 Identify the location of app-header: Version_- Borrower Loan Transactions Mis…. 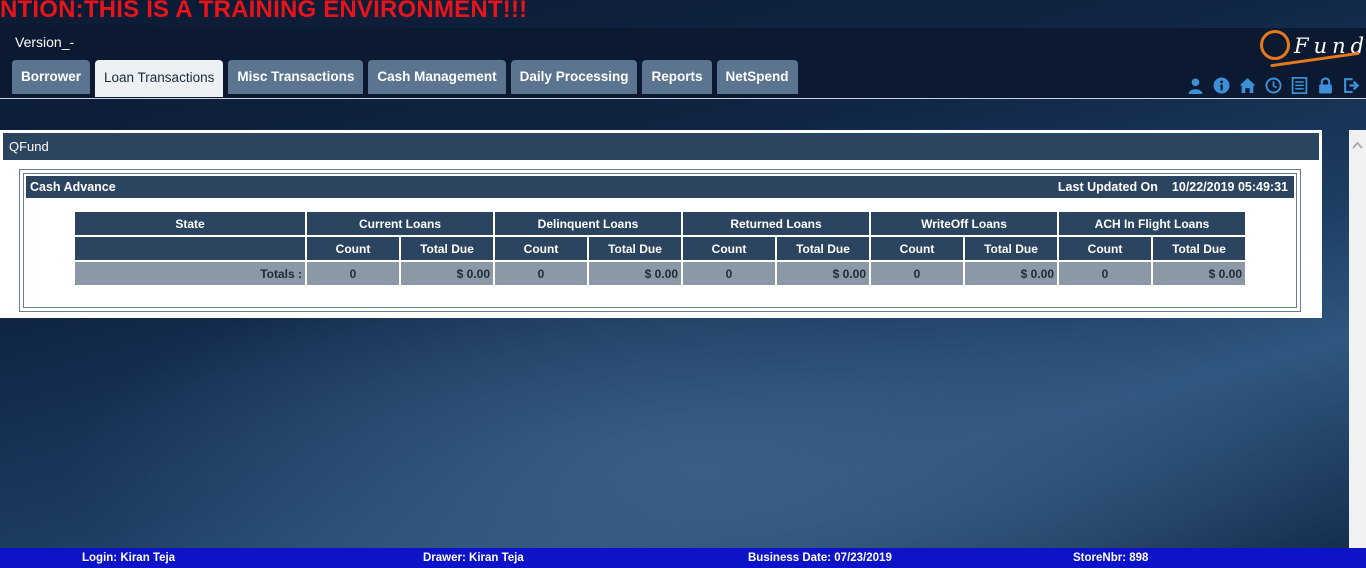
(683, 63).